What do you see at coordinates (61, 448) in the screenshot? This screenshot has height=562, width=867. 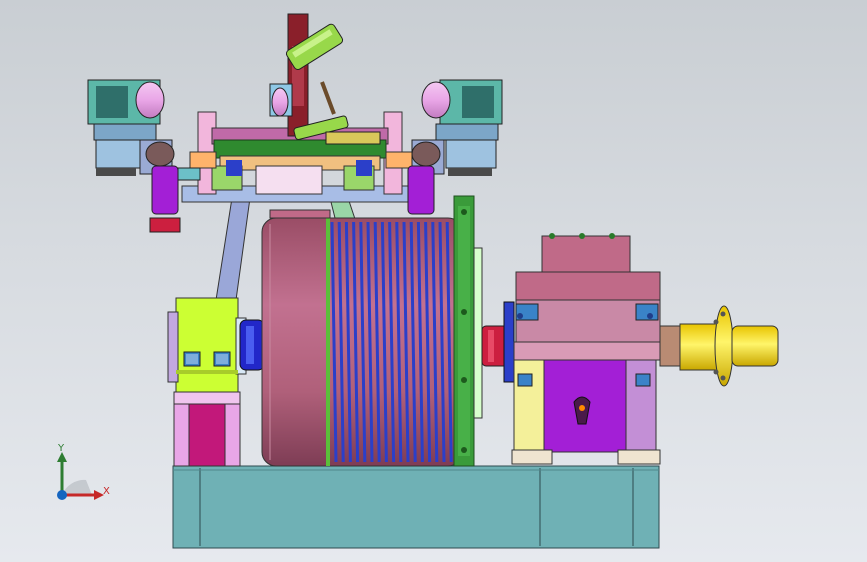 I see `y-axis-label: Y` at bounding box center [61, 448].